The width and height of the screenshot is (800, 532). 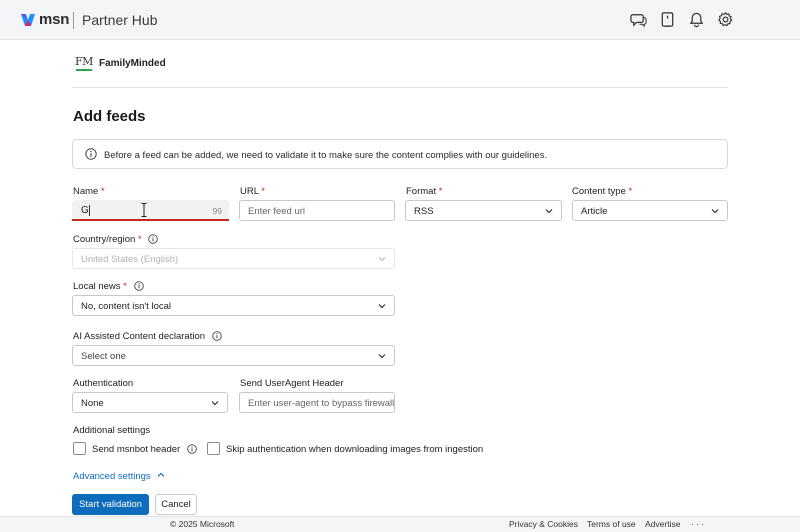 I want to click on send-msnbot-label: Send msnbot header, so click(x=144, y=449).